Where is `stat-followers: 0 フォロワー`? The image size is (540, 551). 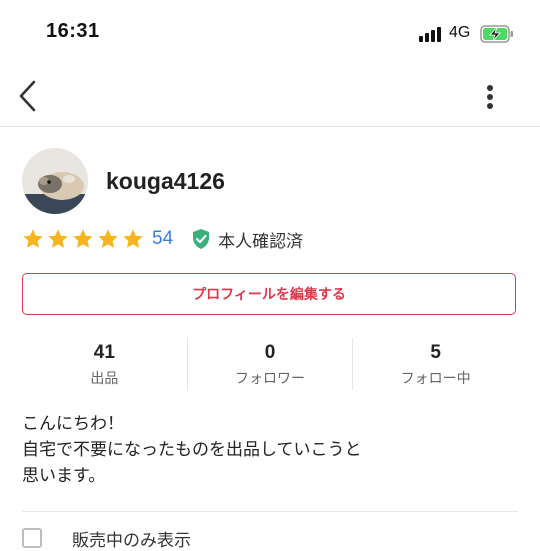 stat-followers: 0 フォロワー is located at coordinates (269, 364).